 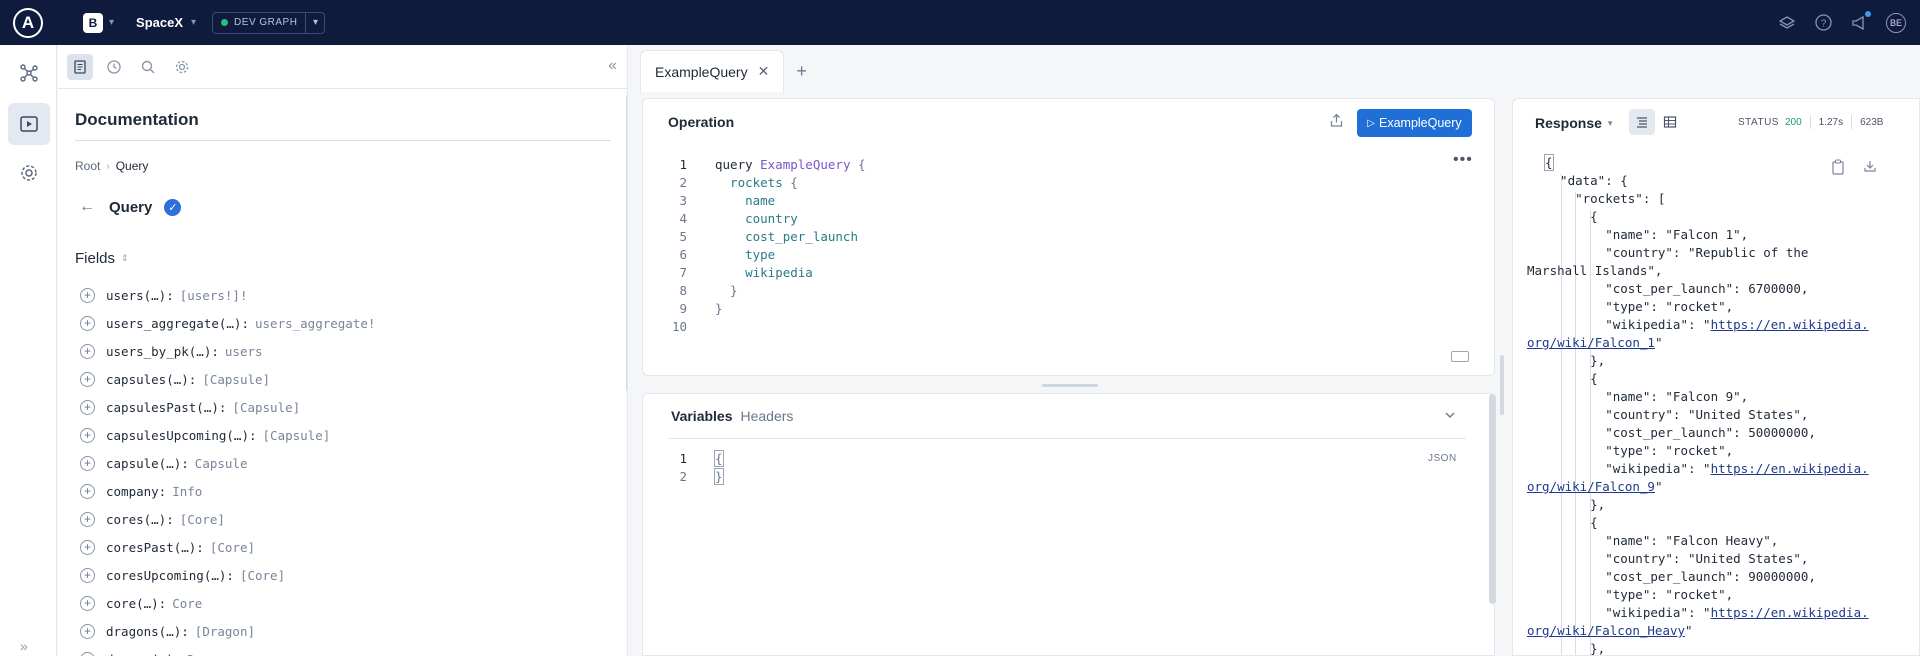 What do you see at coordinates (102, 258) in the screenshot?
I see `fields-heading: Fields ⇕` at bounding box center [102, 258].